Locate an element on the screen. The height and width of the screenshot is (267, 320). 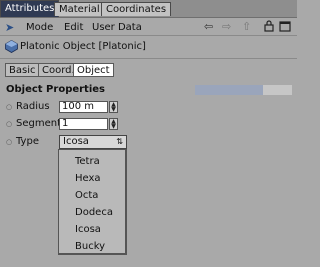
menu-edit: Edit is located at coordinates (73, 27).